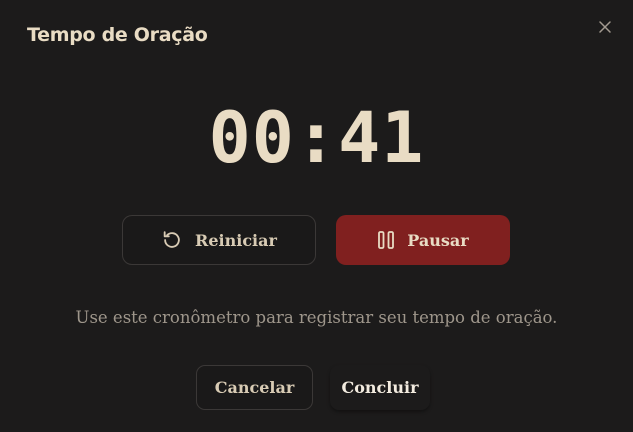 This screenshot has width=633, height=432. I want to click on restart-button-label: Reiniciar, so click(236, 240).